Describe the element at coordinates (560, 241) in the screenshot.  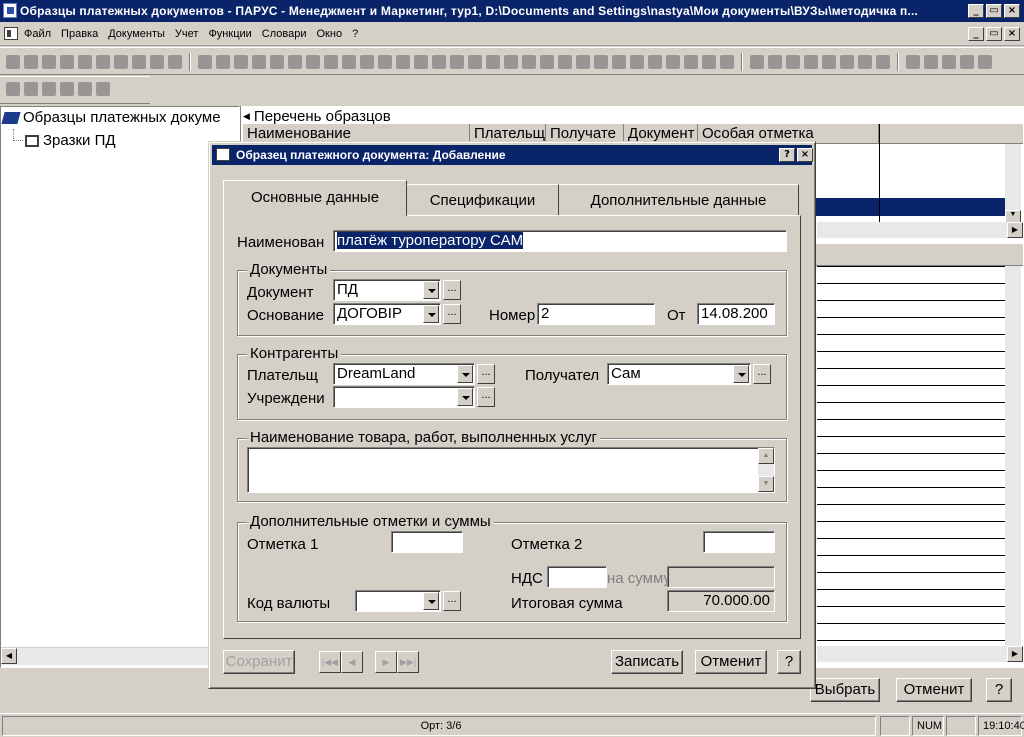
I see `name-field: платёж туроператору САМ` at that location.